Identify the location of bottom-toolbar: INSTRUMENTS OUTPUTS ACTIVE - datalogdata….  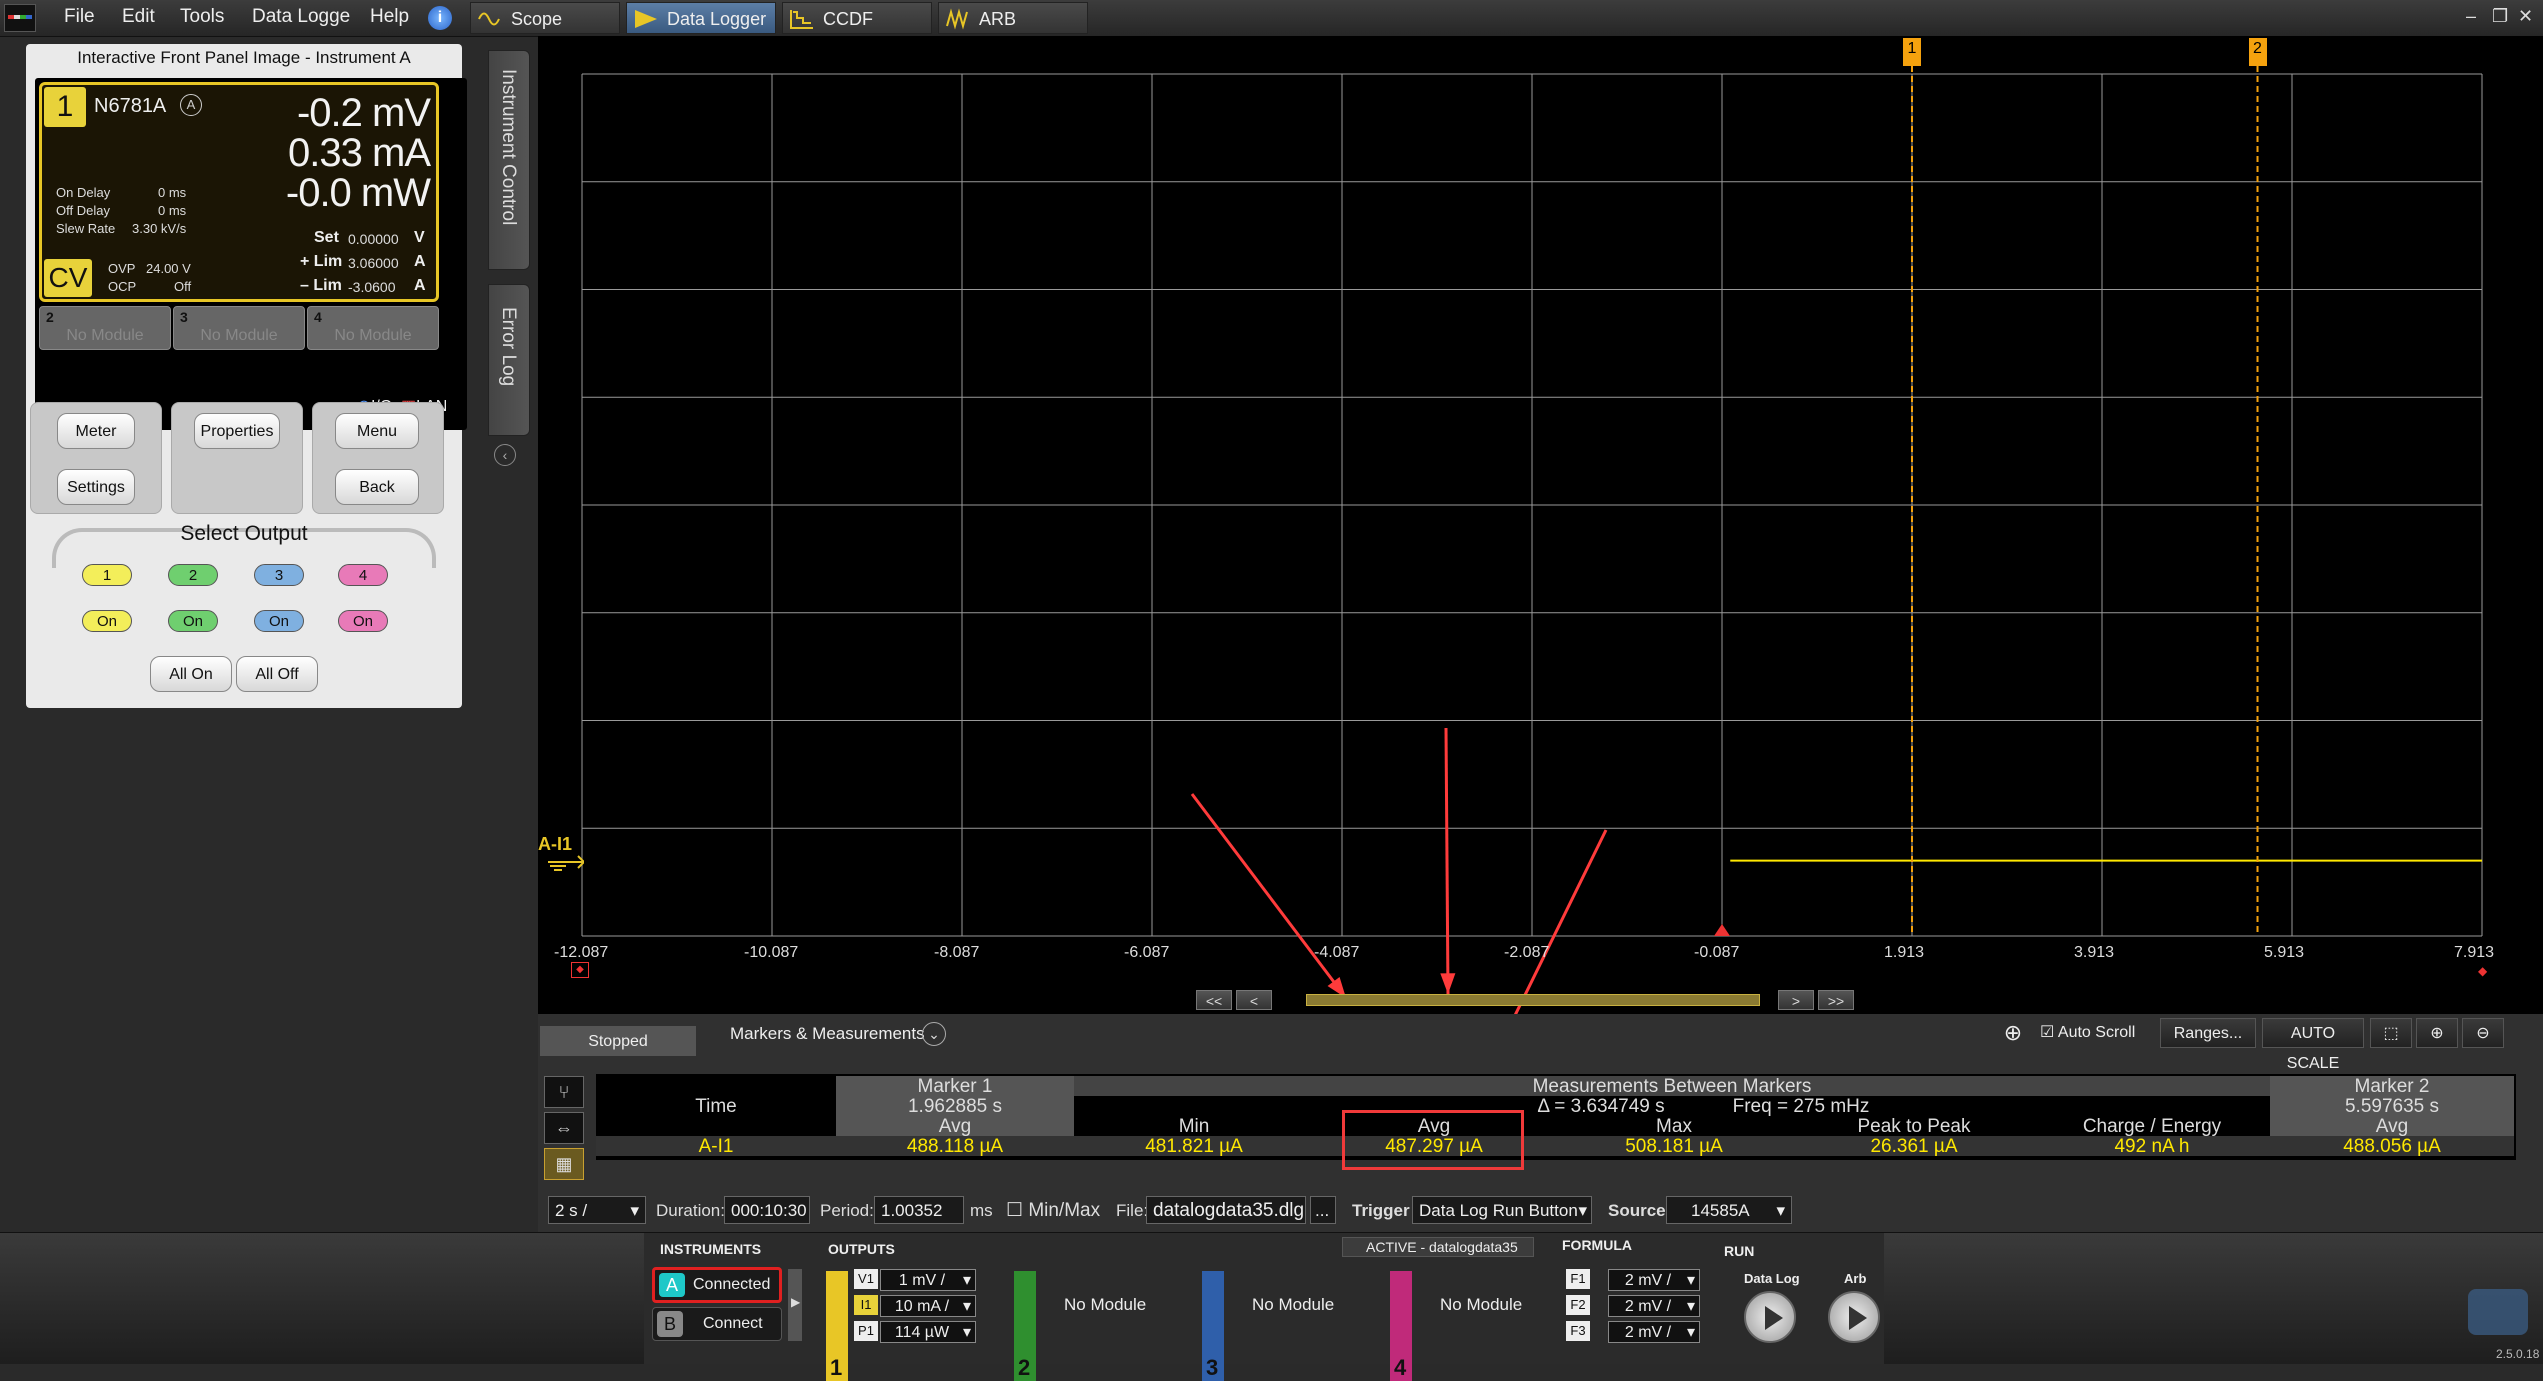
(1271, 1306).